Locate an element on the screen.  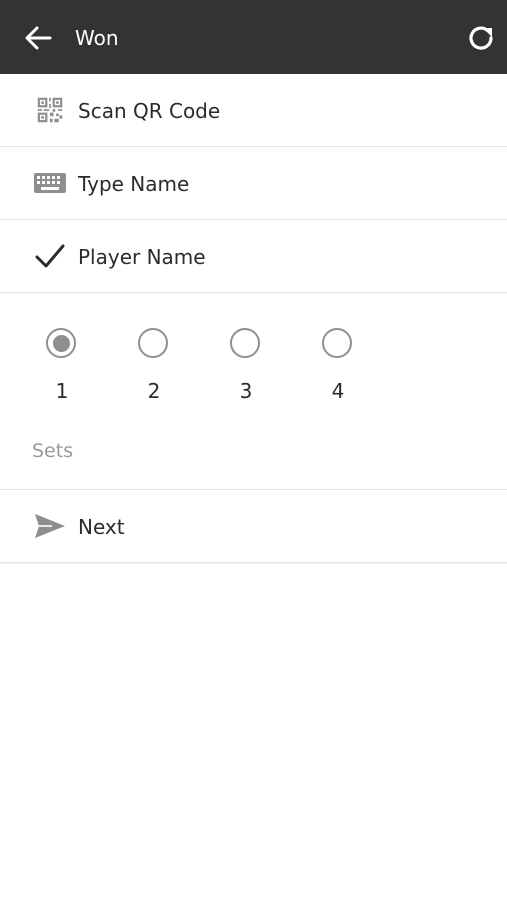
sets-option-label: 1 is located at coordinates (62, 391).